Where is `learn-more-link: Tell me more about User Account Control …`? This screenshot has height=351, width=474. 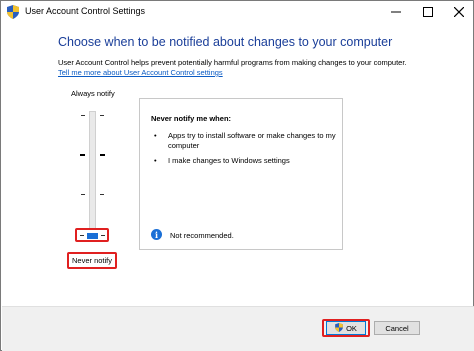
learn-more-link: Tell me more about User Account Control … is located at coordinates (140, 72).